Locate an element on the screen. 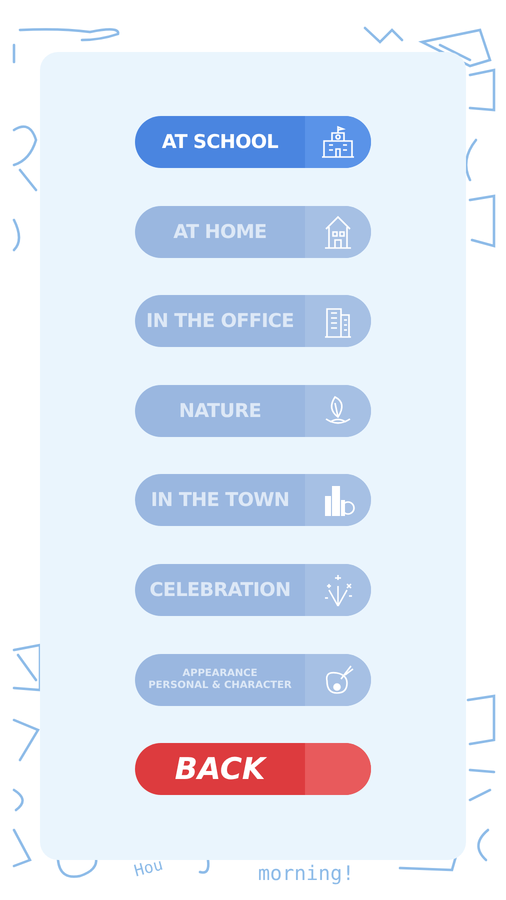 The width and height of the screenshot is (506, 900). doodle-text: Hou is located at coordinates (148, 867).